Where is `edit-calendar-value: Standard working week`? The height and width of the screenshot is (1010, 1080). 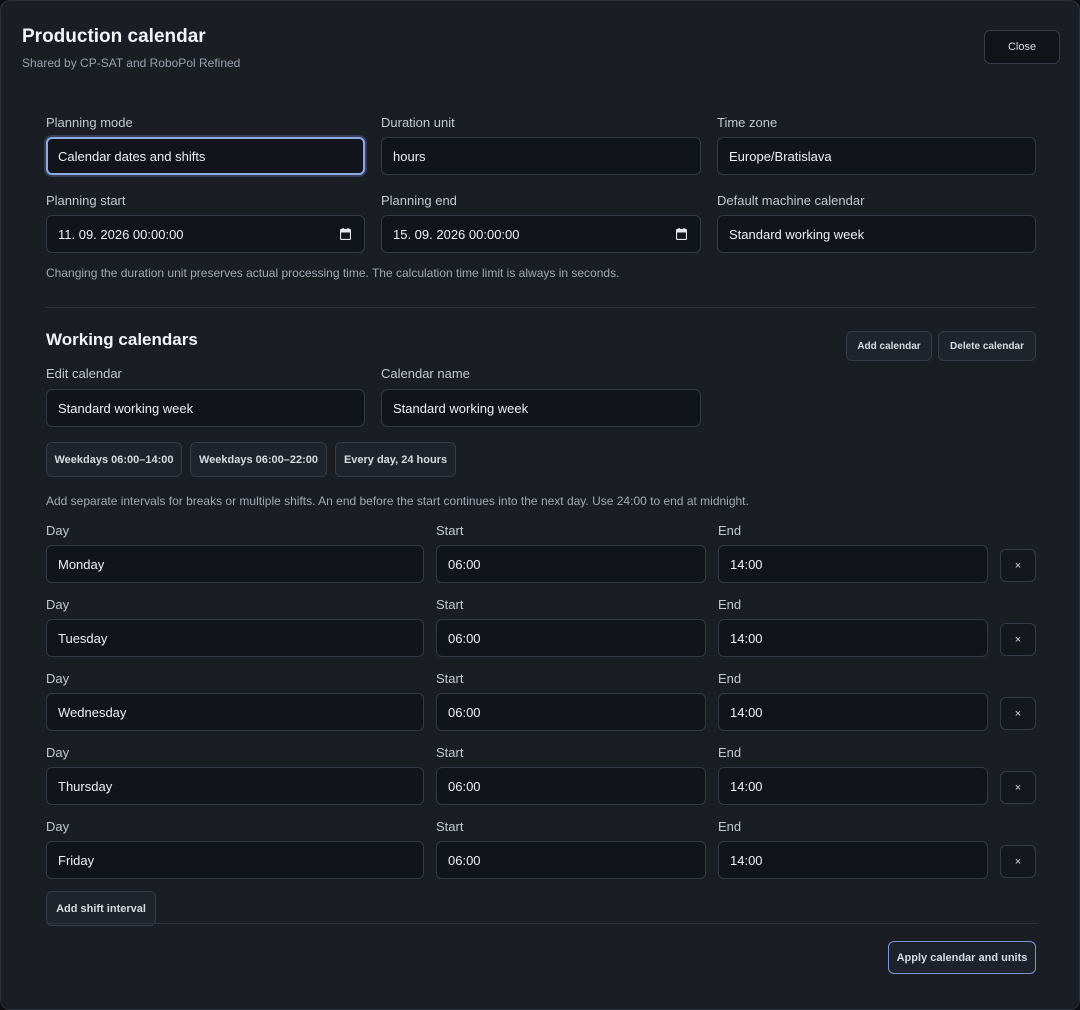 edit-calendar-value: Standard working week is located at coordinates (126, 408).